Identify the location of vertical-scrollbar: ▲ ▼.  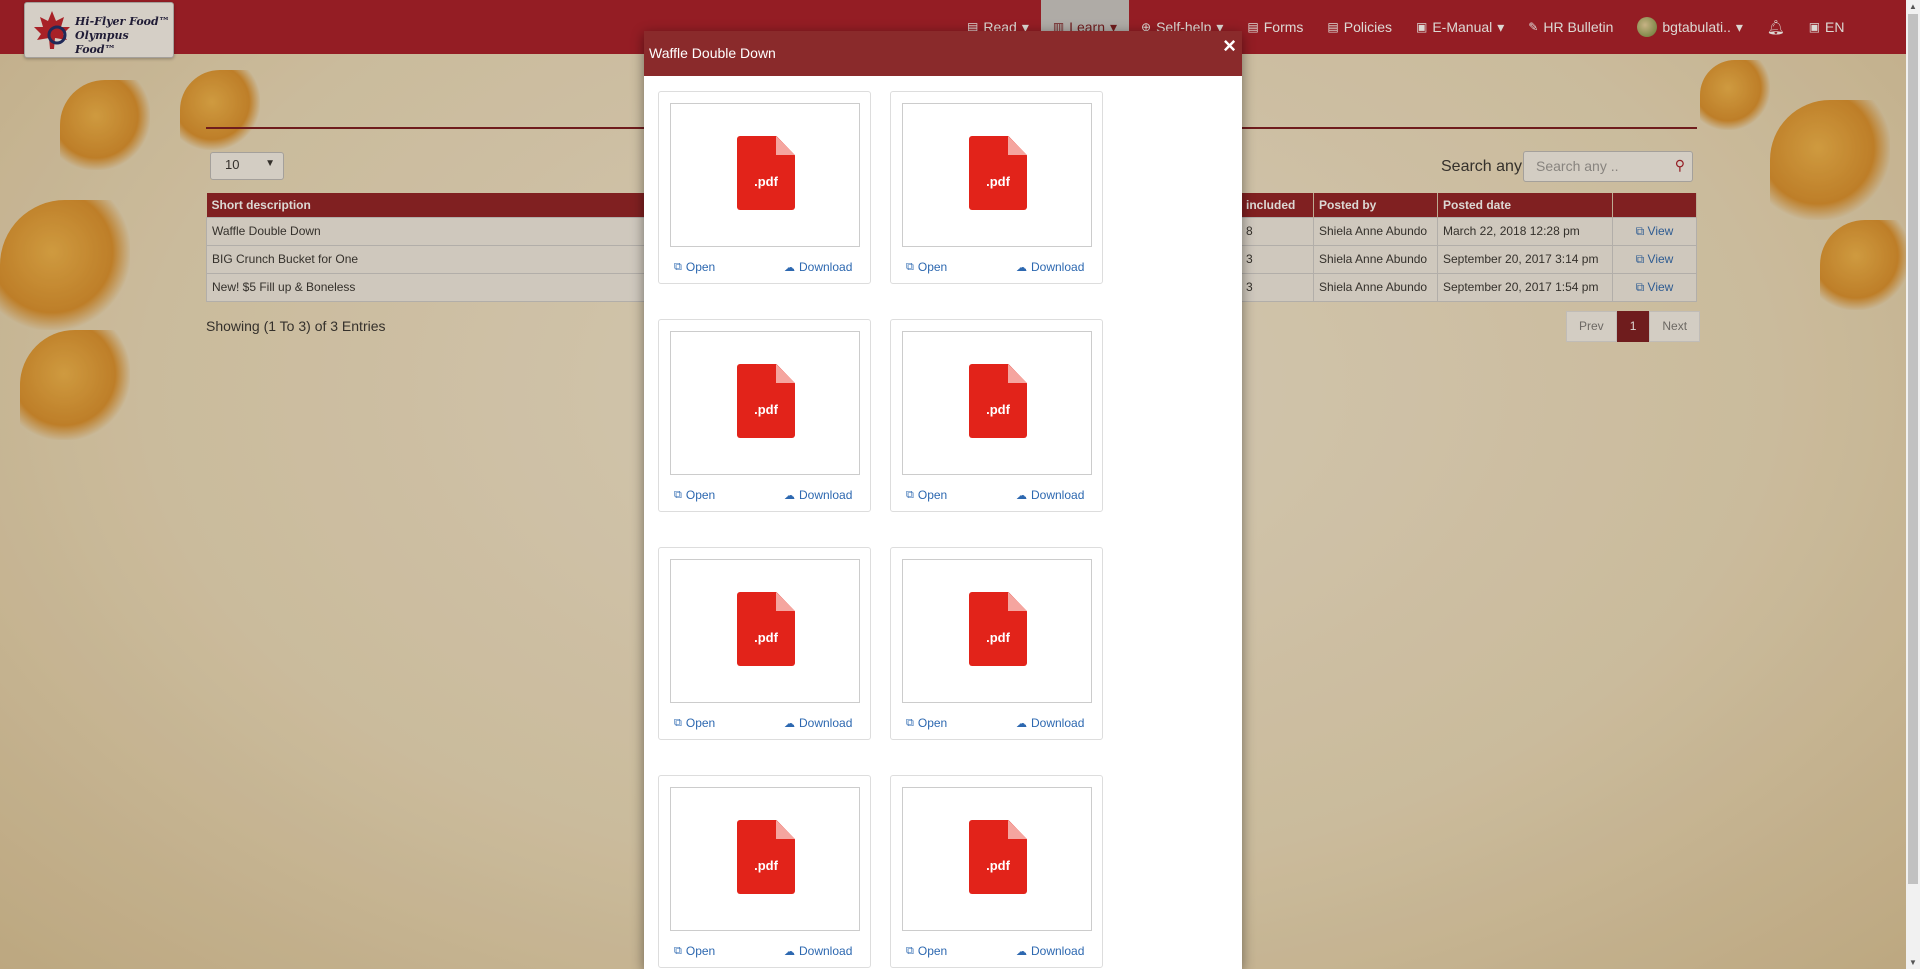
(1913, 484).